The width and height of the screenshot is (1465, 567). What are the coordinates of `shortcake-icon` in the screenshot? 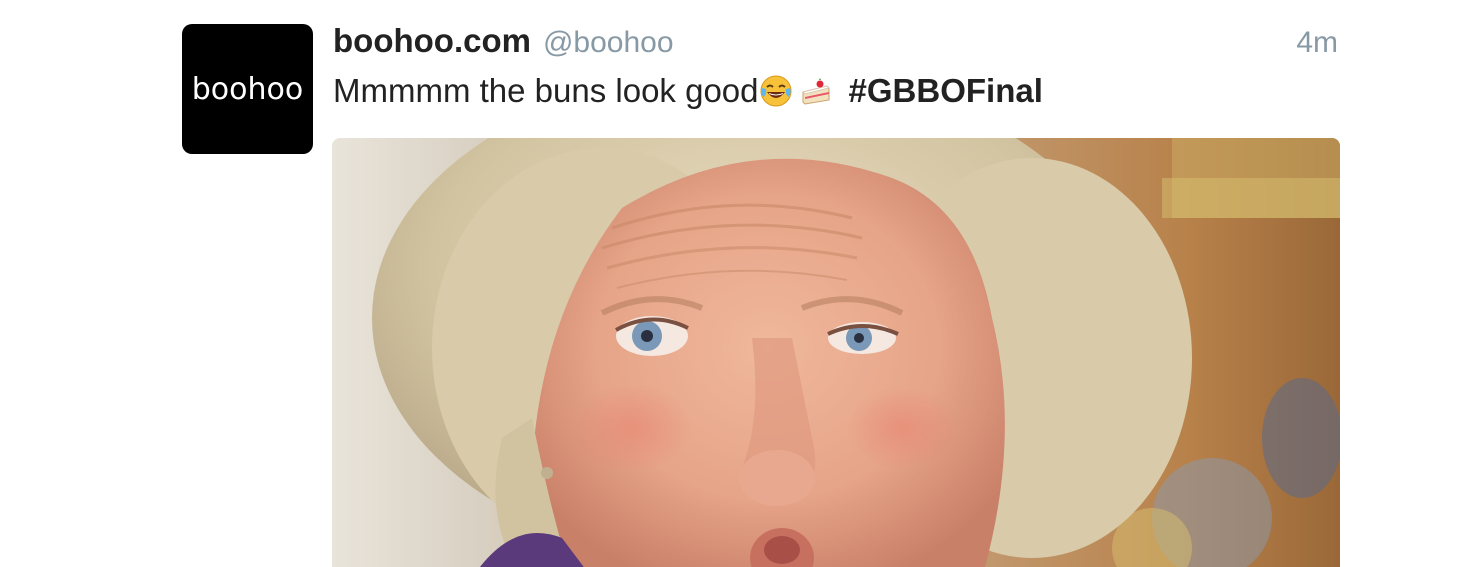 It's located at (816, 91).